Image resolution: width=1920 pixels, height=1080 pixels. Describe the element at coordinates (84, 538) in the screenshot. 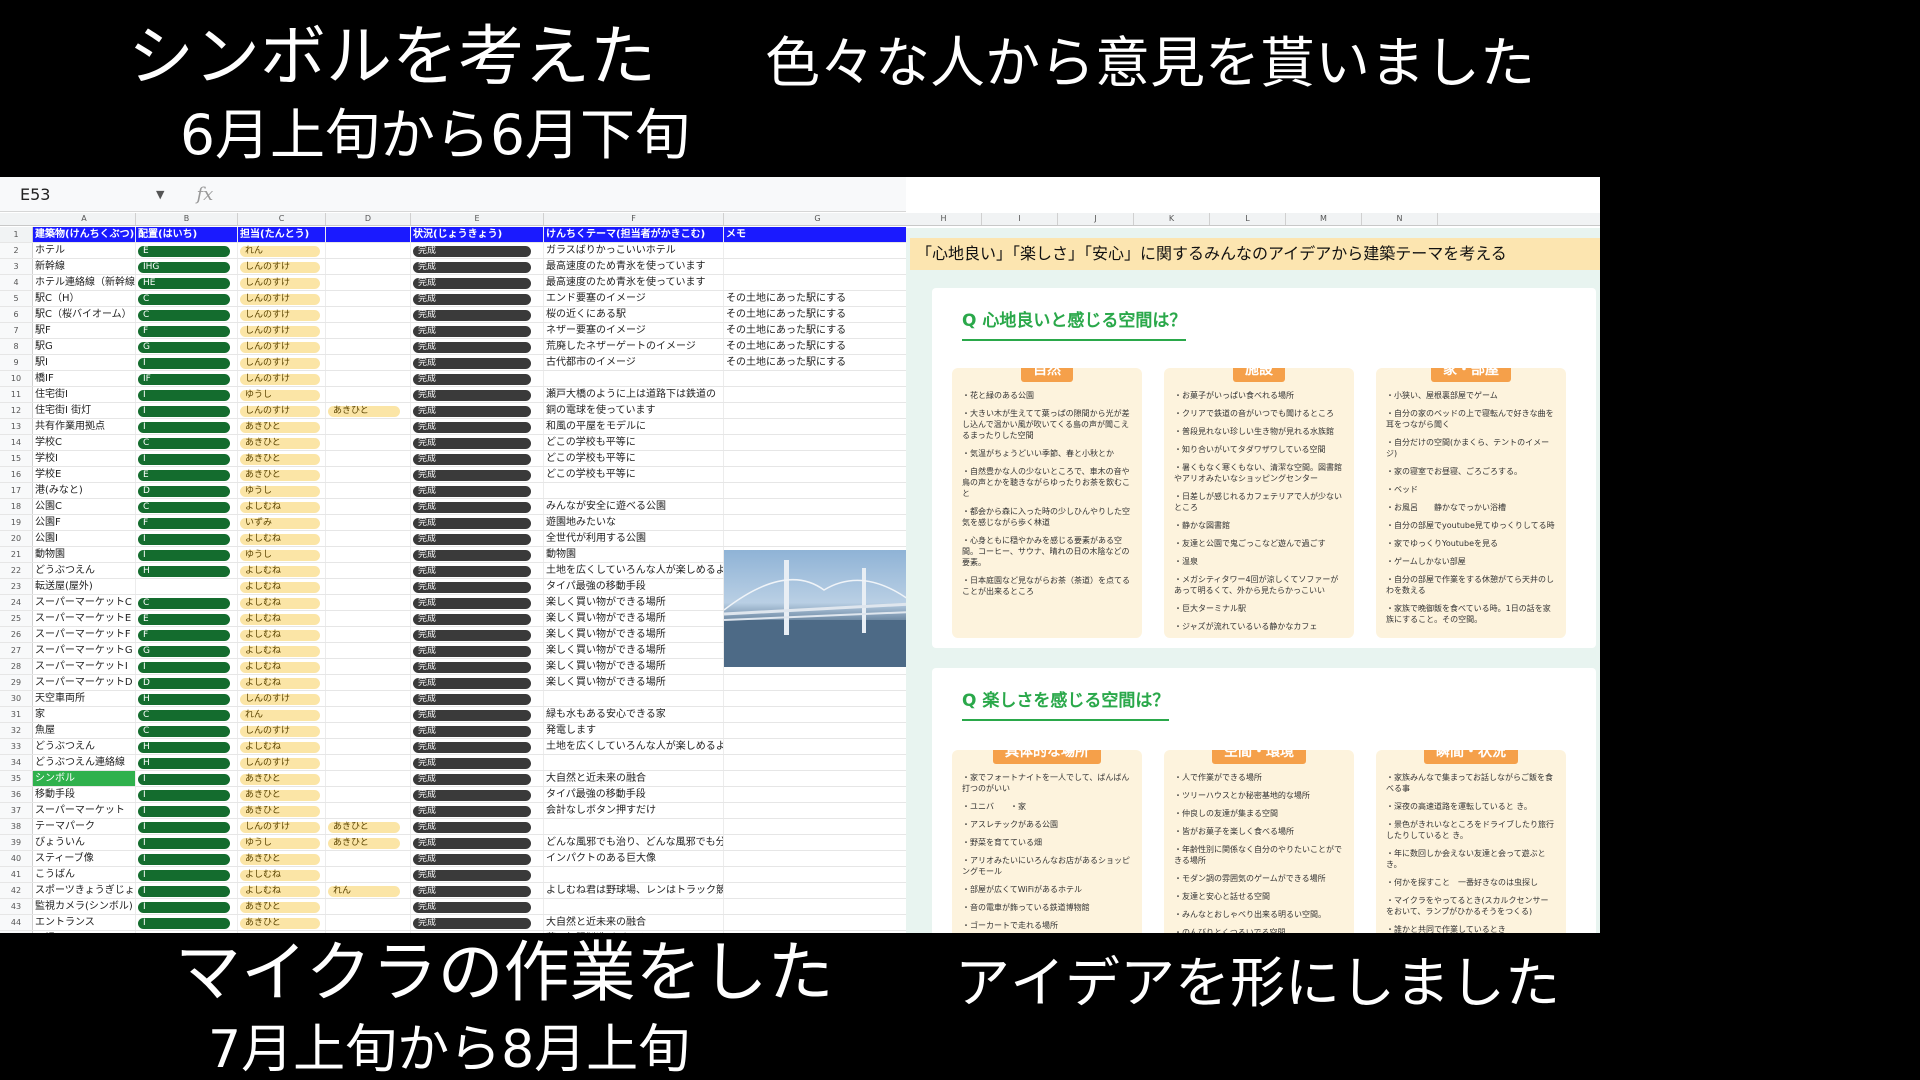

I see `cell-a: 公園I` at that location.